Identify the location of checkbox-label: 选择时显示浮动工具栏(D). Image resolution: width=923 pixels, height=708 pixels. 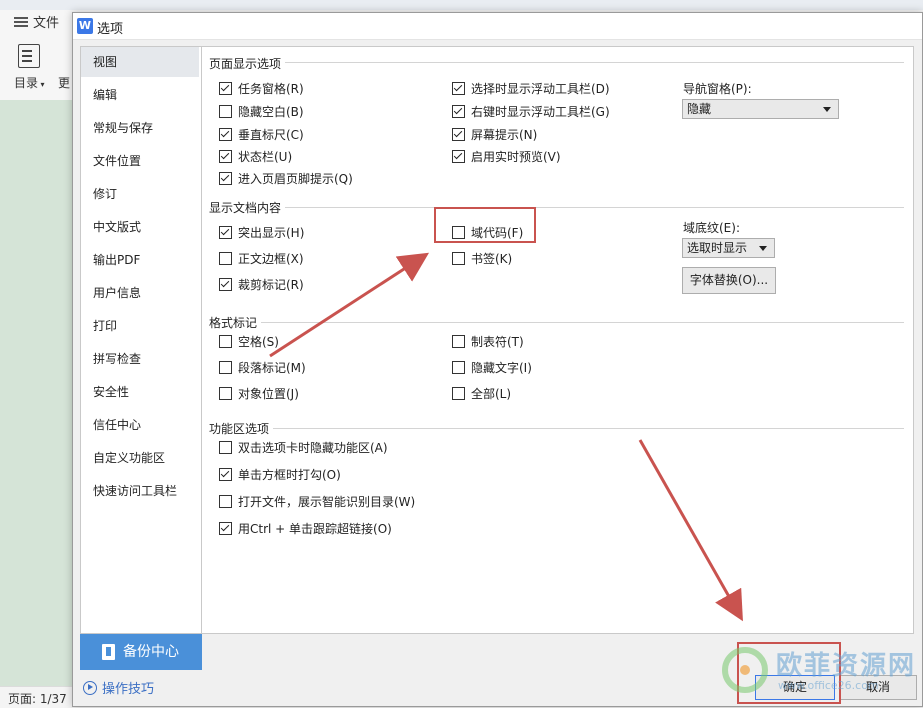
(540, 89).